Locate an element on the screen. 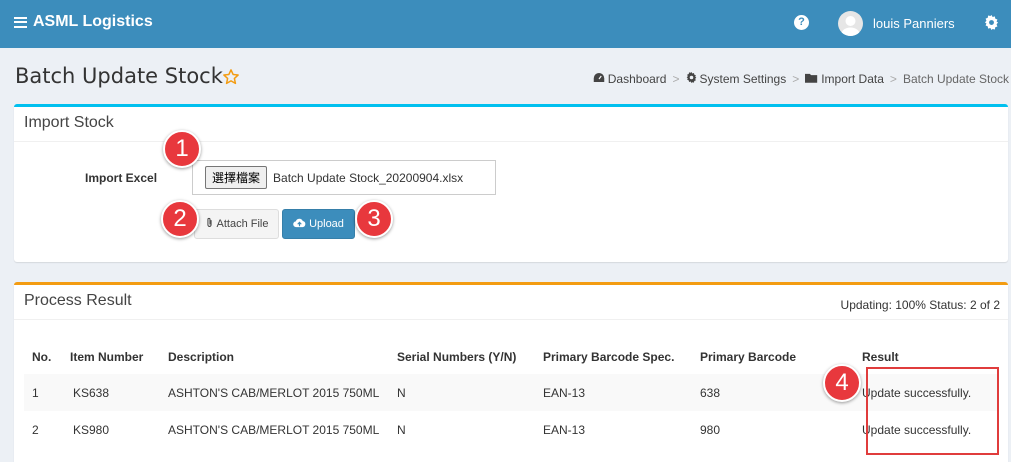  avatar is located at coordinates (850, 23).